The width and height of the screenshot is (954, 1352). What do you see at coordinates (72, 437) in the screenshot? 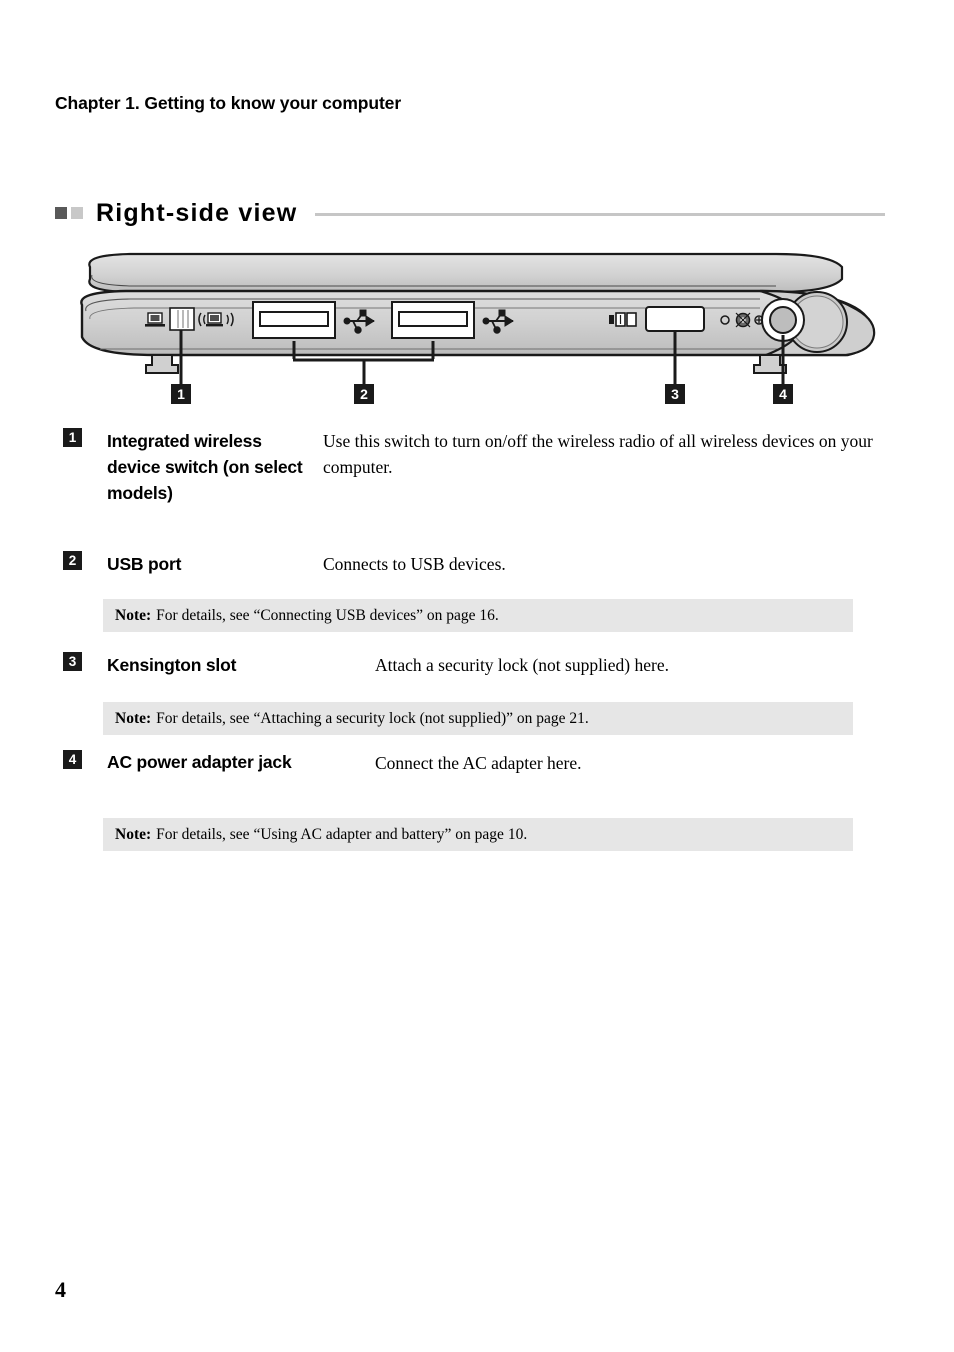
I see `item-badge-1: 1` at bounding box center [72, 437].